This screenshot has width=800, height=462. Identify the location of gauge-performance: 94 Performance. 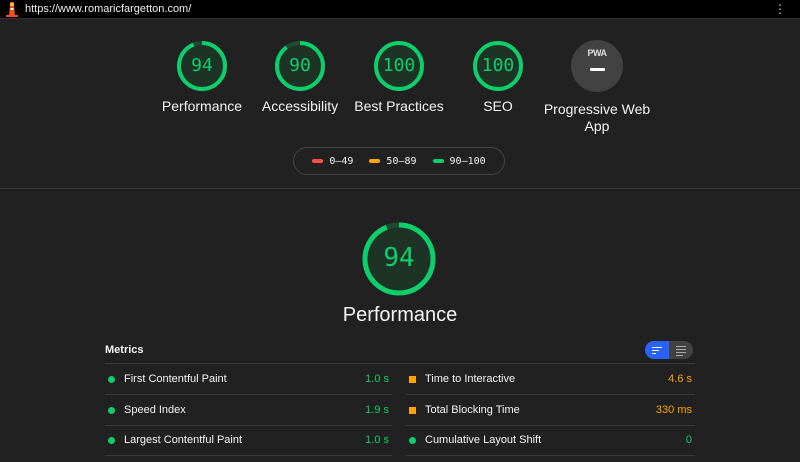
(202, 77).